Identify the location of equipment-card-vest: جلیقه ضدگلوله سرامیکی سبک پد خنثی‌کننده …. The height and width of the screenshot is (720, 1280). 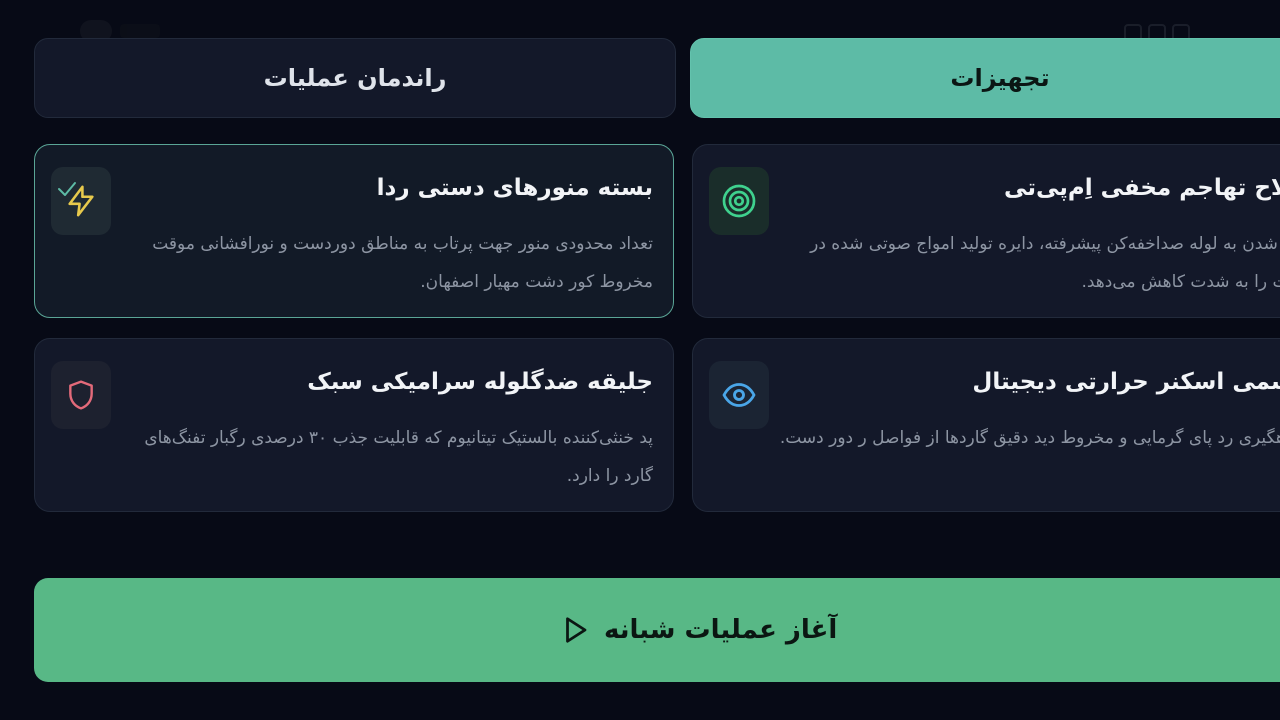
(354, 425).